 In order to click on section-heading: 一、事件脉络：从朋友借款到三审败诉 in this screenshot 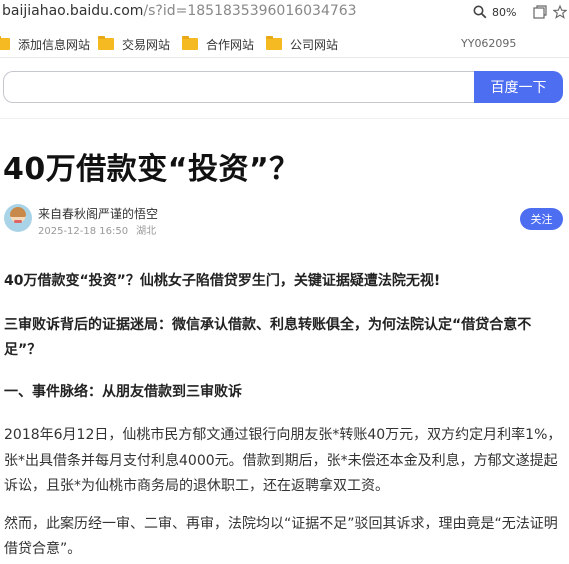, I will do `click(123, 392)`.